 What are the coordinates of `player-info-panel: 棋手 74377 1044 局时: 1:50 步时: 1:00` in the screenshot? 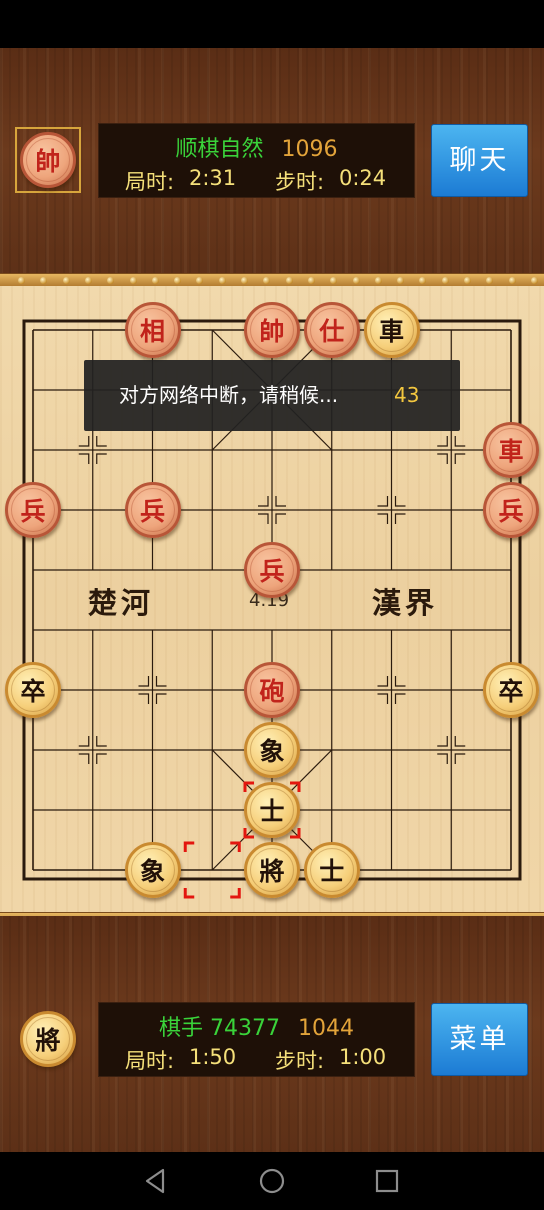 It's located at (256, 1039).